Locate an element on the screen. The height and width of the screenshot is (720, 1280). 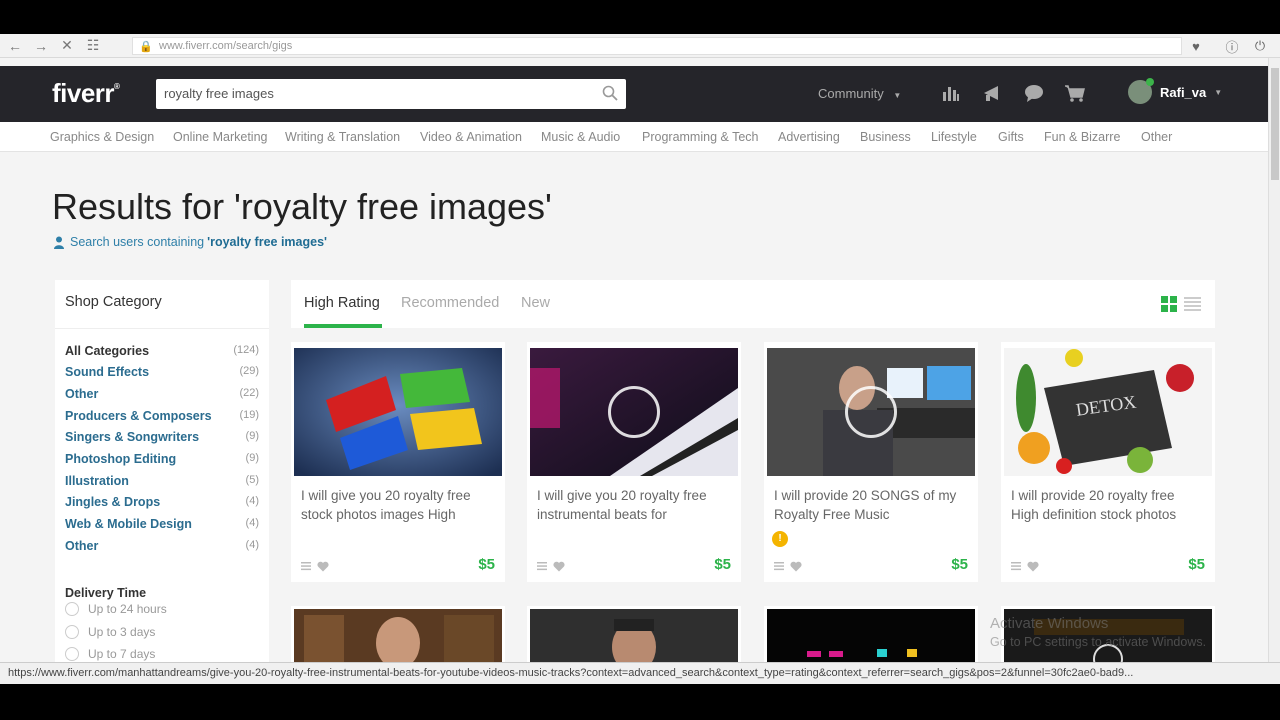
search-bar is located at coordinates (391, 94).